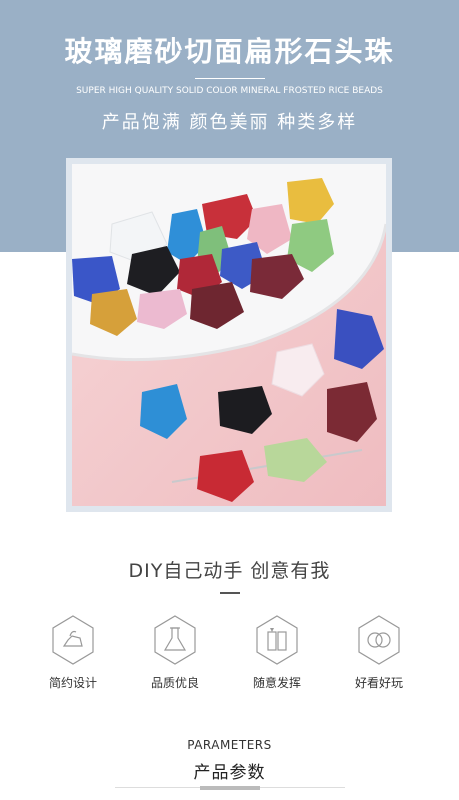 This screenshot has height=800, width=459. I want to click on feature-item-quality: 品质优良, so click(175, 652).